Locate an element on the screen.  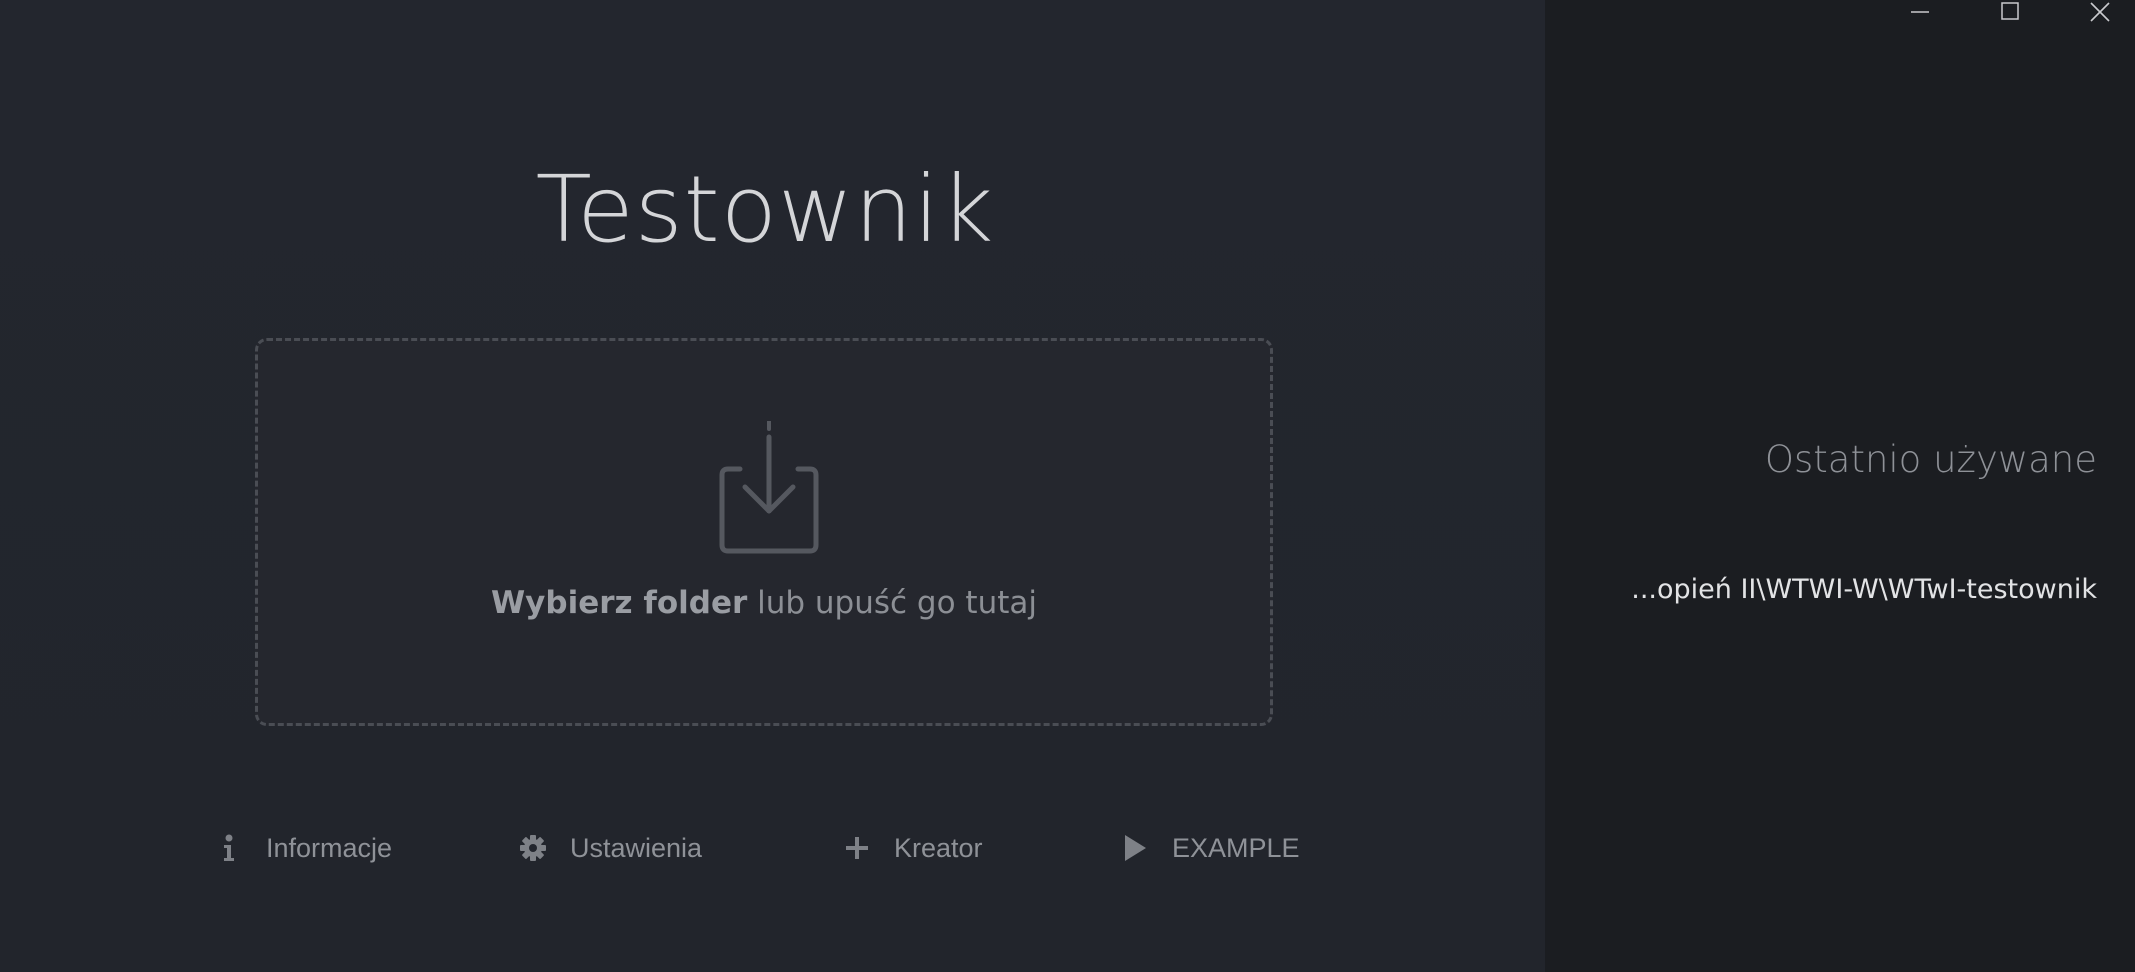
gear-icon is located at coordinates (533, 848).